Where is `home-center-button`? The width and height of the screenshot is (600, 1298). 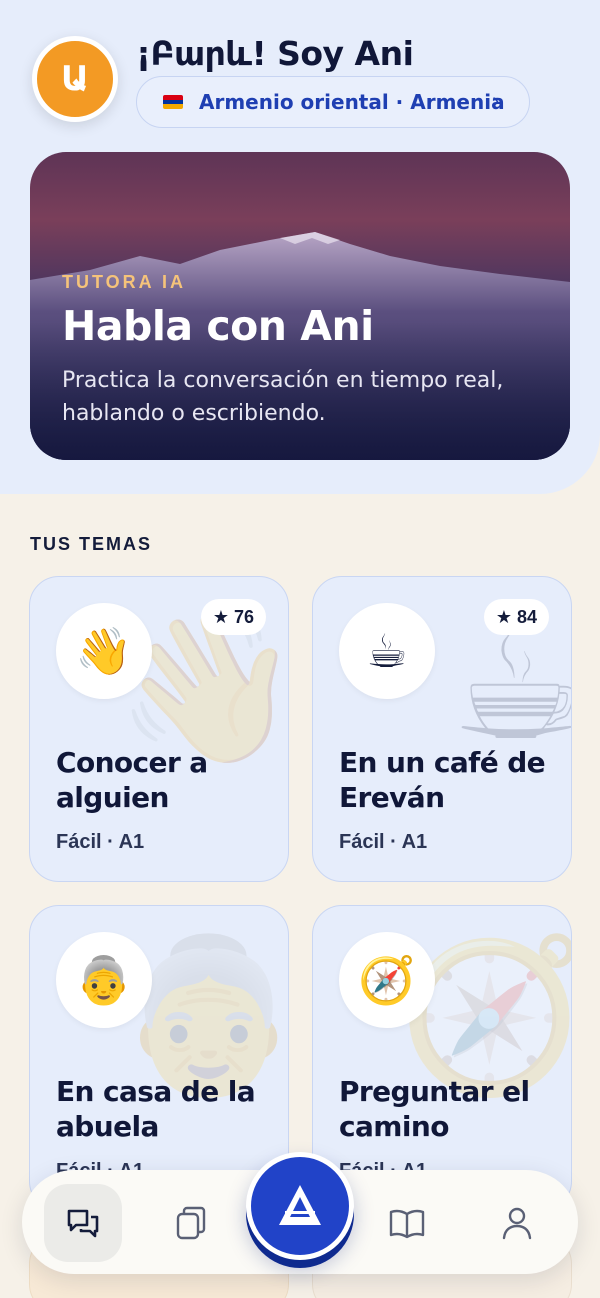
home-center-button is located at coordinates (300, 1206).